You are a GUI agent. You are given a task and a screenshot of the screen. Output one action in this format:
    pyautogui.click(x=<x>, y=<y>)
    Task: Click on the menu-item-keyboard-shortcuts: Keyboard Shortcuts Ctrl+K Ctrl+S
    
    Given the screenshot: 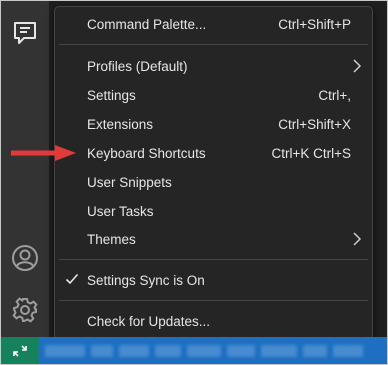 What is the action you would take?
    pyautogui.click(x=213, y=153)
    